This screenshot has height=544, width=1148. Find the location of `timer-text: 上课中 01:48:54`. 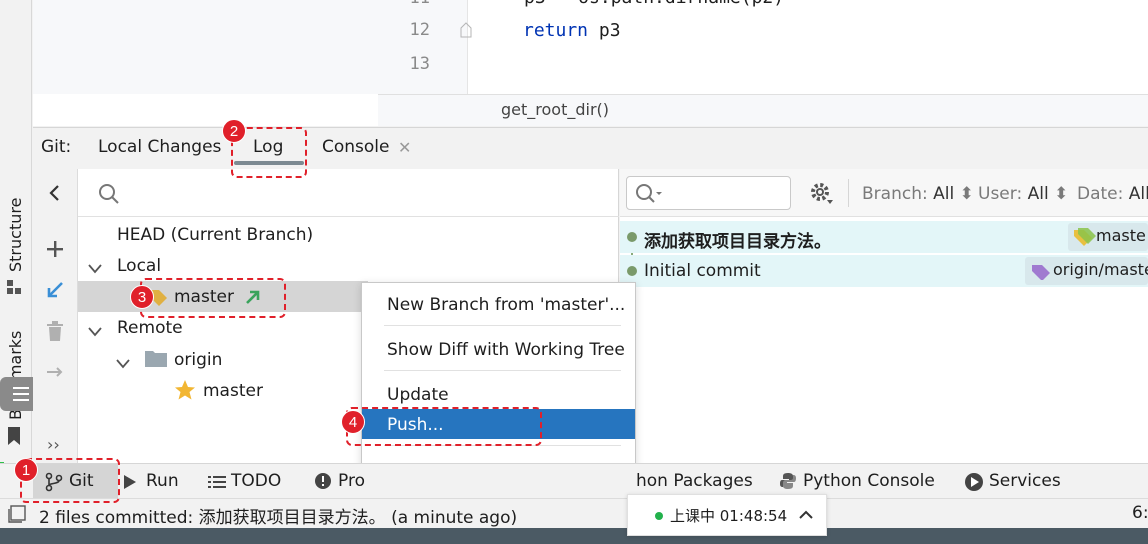

timer-text: 上课中 01:48:54 is located at coordinates (729, 516).